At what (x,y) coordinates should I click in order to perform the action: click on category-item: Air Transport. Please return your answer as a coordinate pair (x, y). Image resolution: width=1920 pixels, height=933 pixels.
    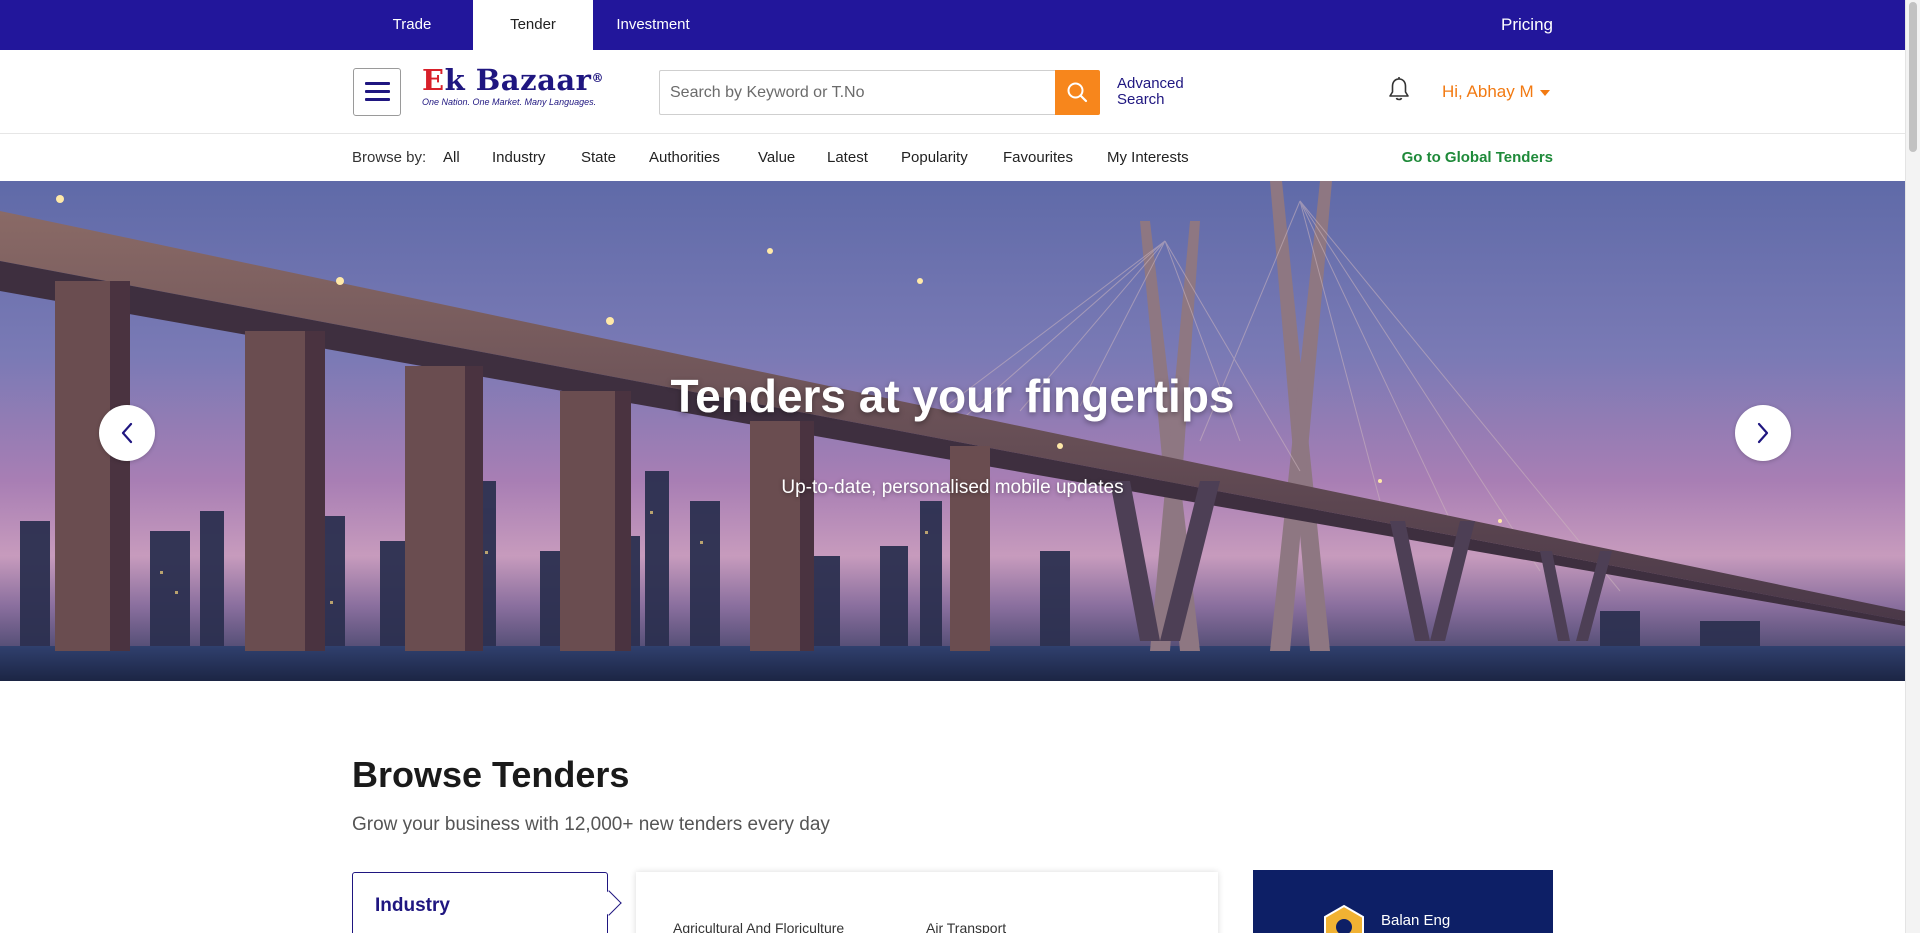
    Looking at the image, I should click on (966, 926).